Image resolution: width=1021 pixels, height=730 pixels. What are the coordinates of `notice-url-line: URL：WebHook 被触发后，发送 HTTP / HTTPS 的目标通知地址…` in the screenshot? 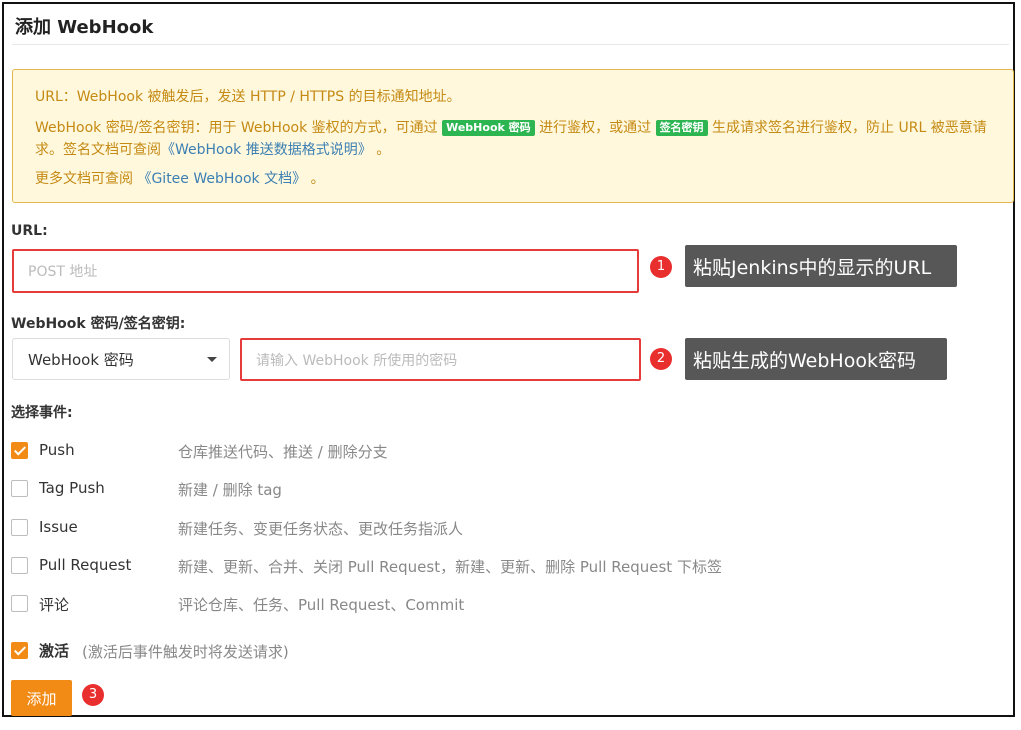 It's located at (248, 97).